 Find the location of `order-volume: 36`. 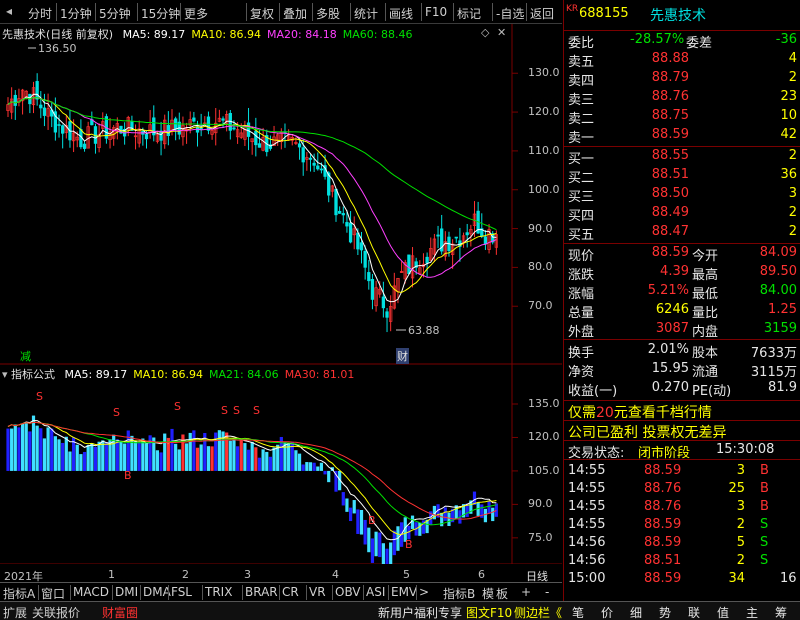

order-volume: 36 is located at coordinates (788, 174).